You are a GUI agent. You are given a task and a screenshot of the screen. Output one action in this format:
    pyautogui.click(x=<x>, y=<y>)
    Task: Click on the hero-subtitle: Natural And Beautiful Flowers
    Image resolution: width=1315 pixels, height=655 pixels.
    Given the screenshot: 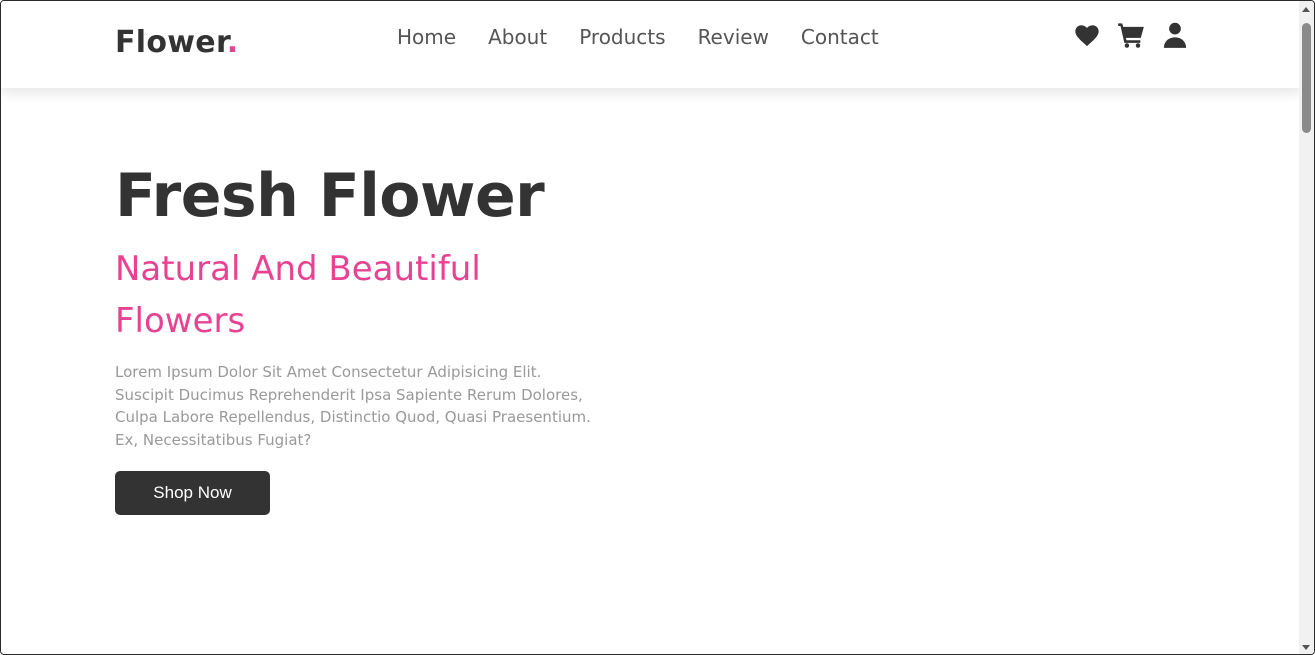 What is the action you would take?
    pyautogui.click(x=298, y=295)
    